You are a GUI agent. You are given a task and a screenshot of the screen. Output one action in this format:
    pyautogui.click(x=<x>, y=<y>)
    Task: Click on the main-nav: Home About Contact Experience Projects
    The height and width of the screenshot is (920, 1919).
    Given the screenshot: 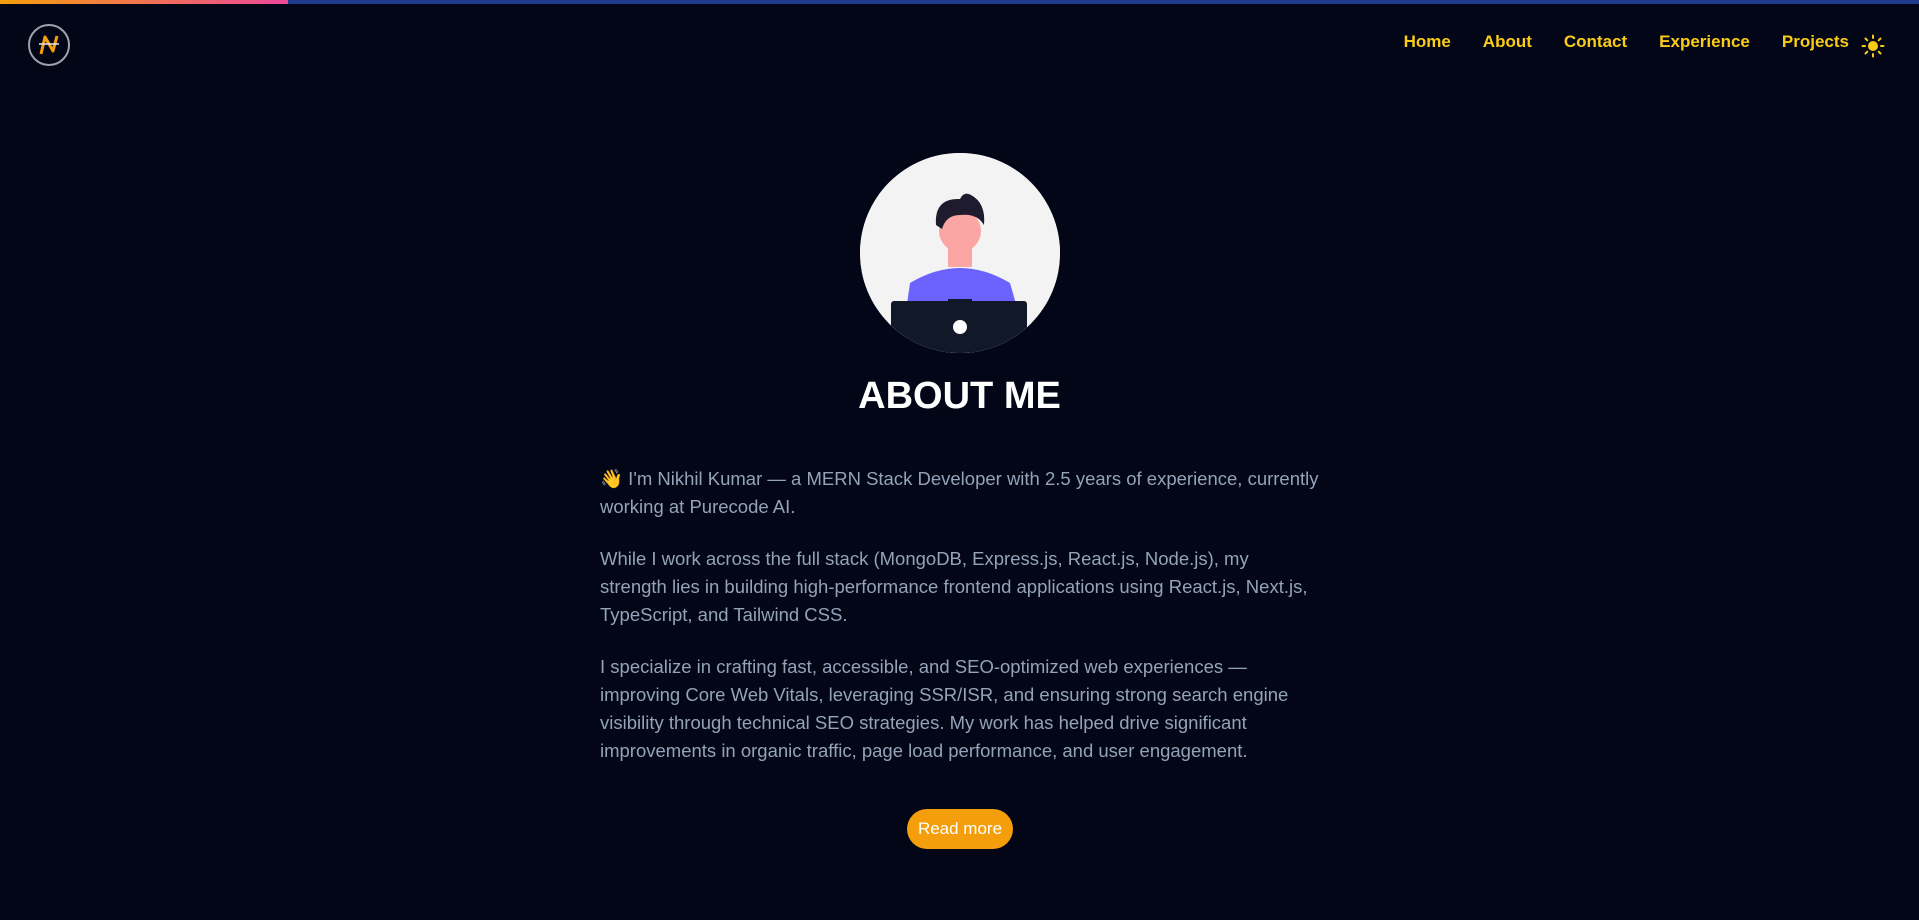 What is the action you would take?
    pyautogui.click(x=1626, y=42)
    